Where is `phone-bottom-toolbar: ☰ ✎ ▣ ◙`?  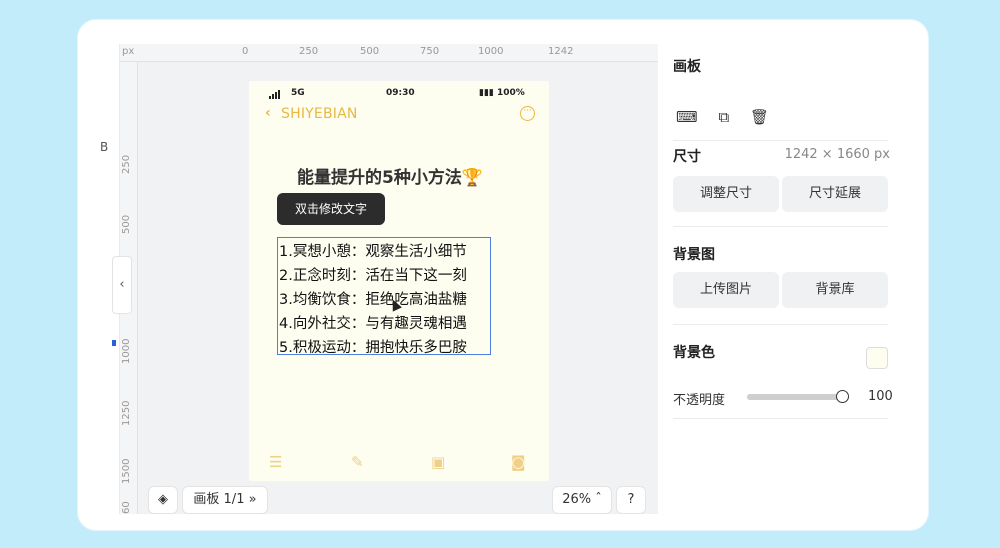 phone-bottom-toolbar: ☰ ✎ ▣ ◙ is located at coordinates (399, 463).